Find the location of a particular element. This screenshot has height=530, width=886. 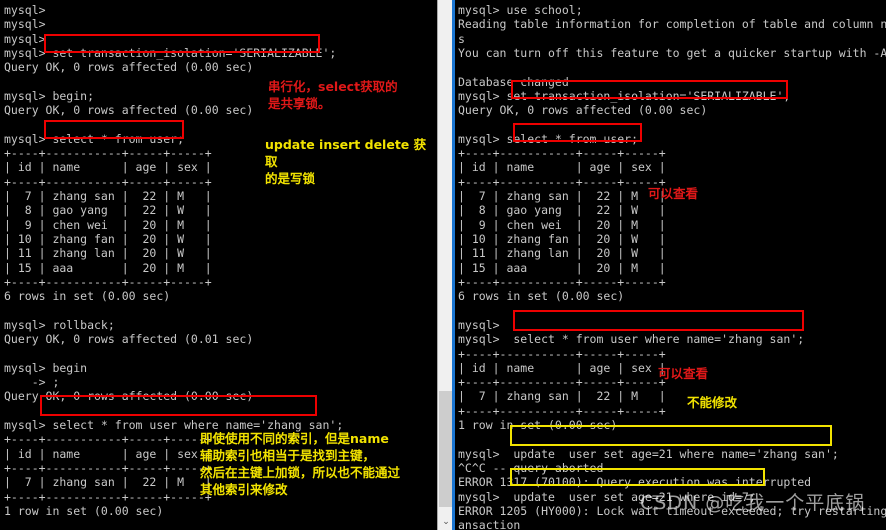

annotation-write-lock-note: update insert delete 获取 的是写锁 is located at coordinates (346, 161).